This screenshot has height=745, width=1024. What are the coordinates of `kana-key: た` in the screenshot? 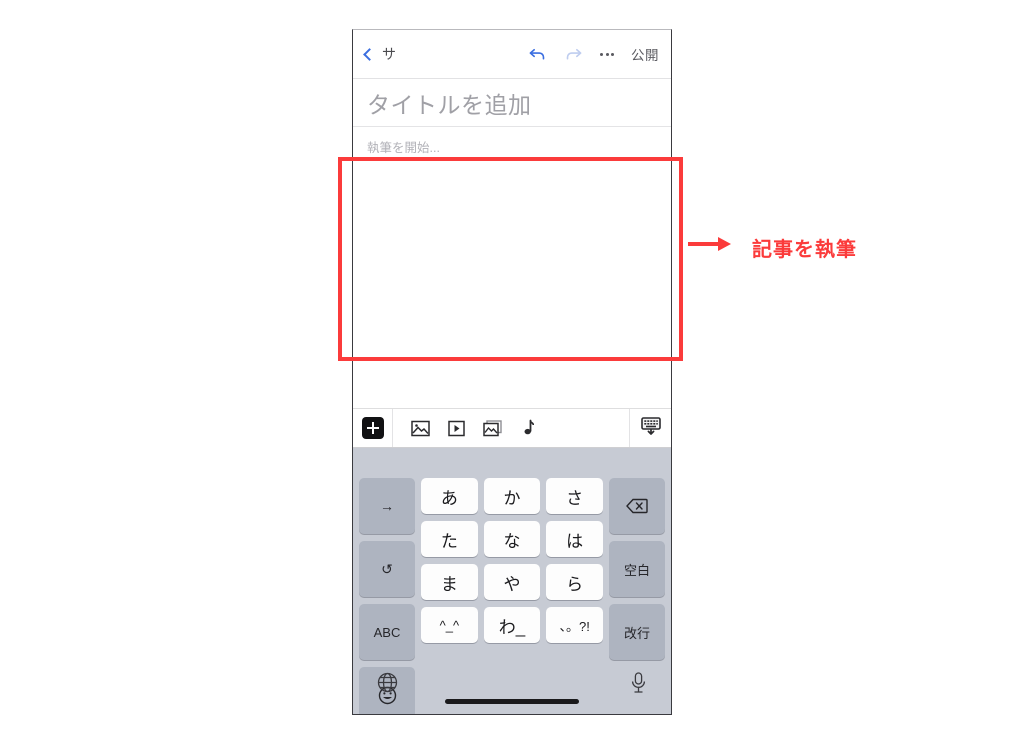 It's located at (449, 539).